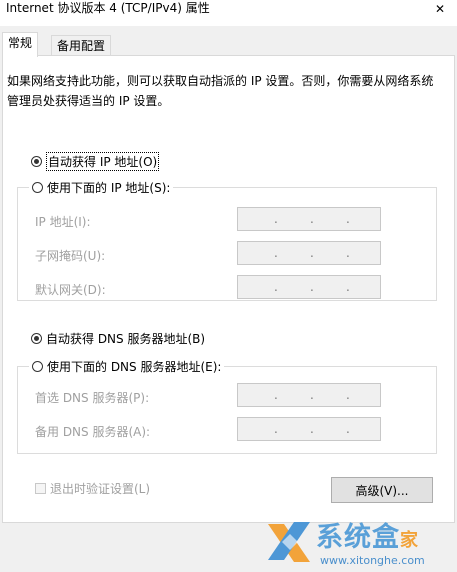  What do you see at coordinates (40, 488) in the screenshot?
I see `validate-checkbox-box` at bounding box center [40, 488].